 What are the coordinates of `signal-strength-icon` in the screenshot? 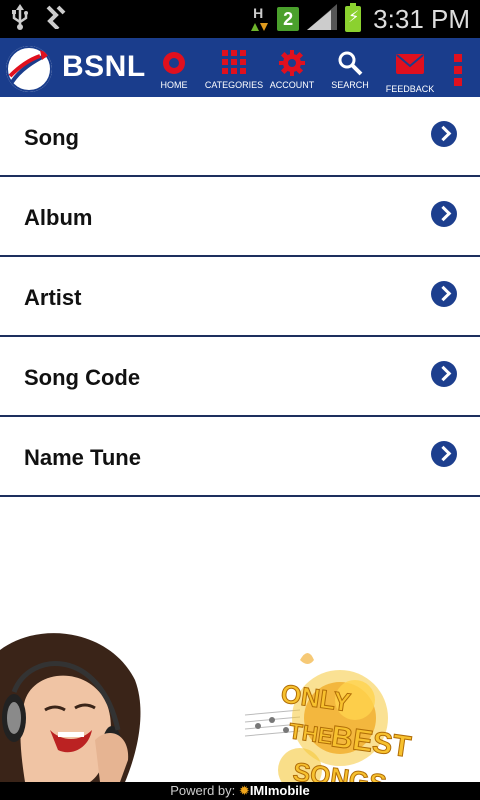 It's located at (322, 19).